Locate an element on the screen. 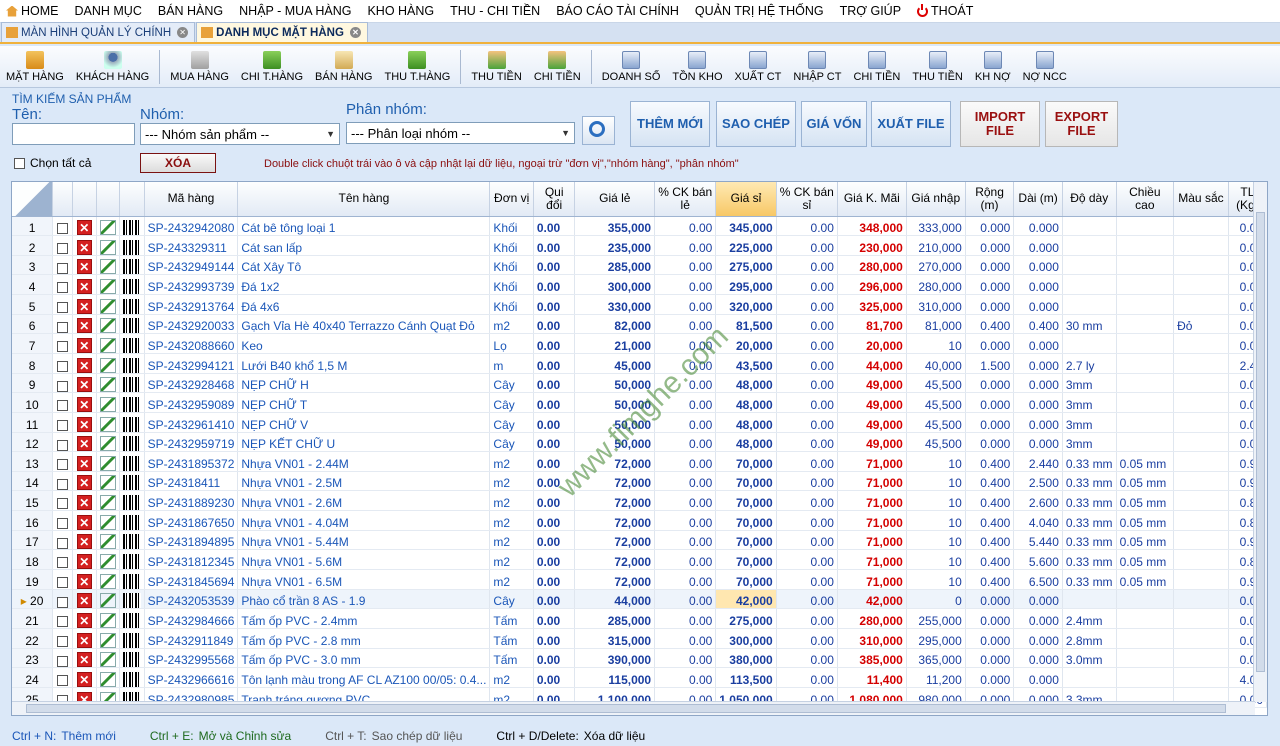 This screenshot has height=746, width=1280. cell-mau: Đỏ is located at coordinates (1201, 324).